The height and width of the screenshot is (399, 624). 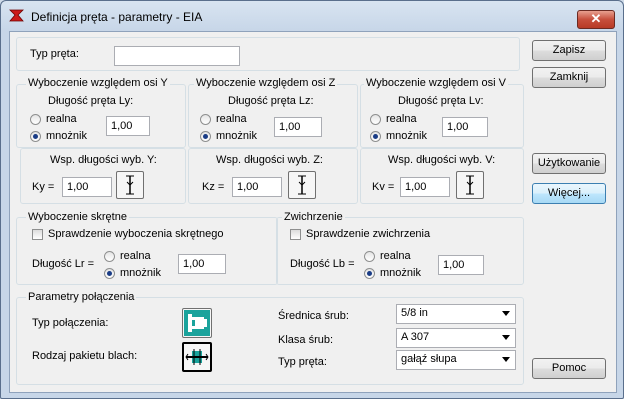 What do you see at coordinates (461, 265) in the screenshot?
I see `lateral-length-input: 1,00` at bounding box center [461, 265].